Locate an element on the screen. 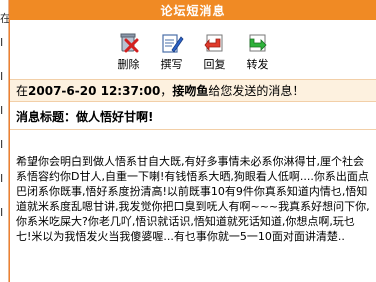  message-subject: 做人悟好甘啊! is located at coordinates (115, 117).